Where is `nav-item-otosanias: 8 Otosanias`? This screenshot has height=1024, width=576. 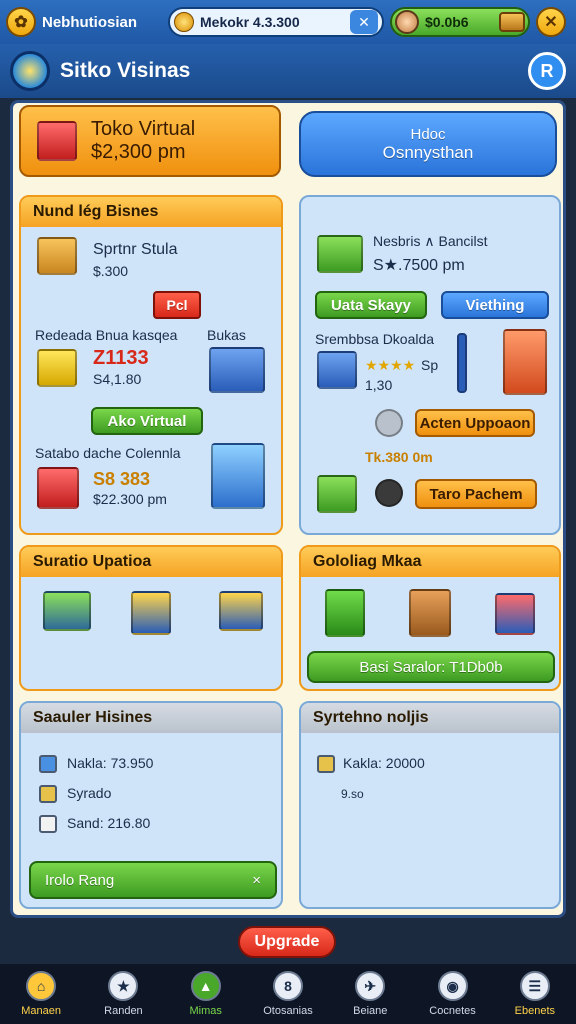
nav-item-otosanias: 8 Otosanias is located at coordinates (288, 994).